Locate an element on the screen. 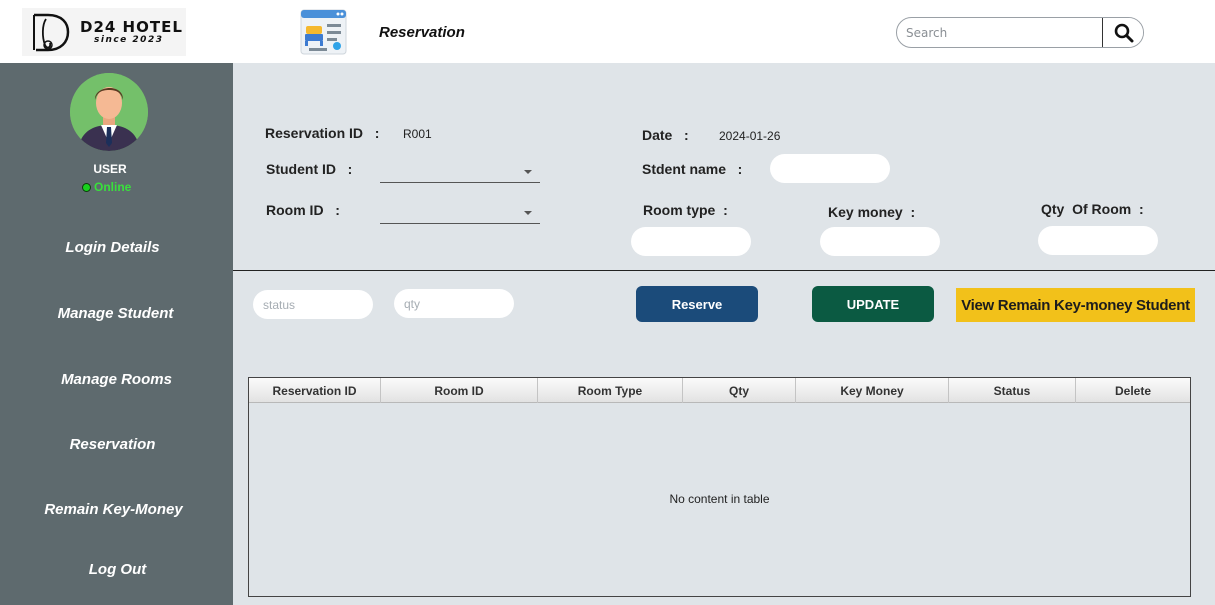 This screenshot has width=1215, height=605. hotel-logo: D24 HOTEL since 2023 is located at coordinates (104, 32).